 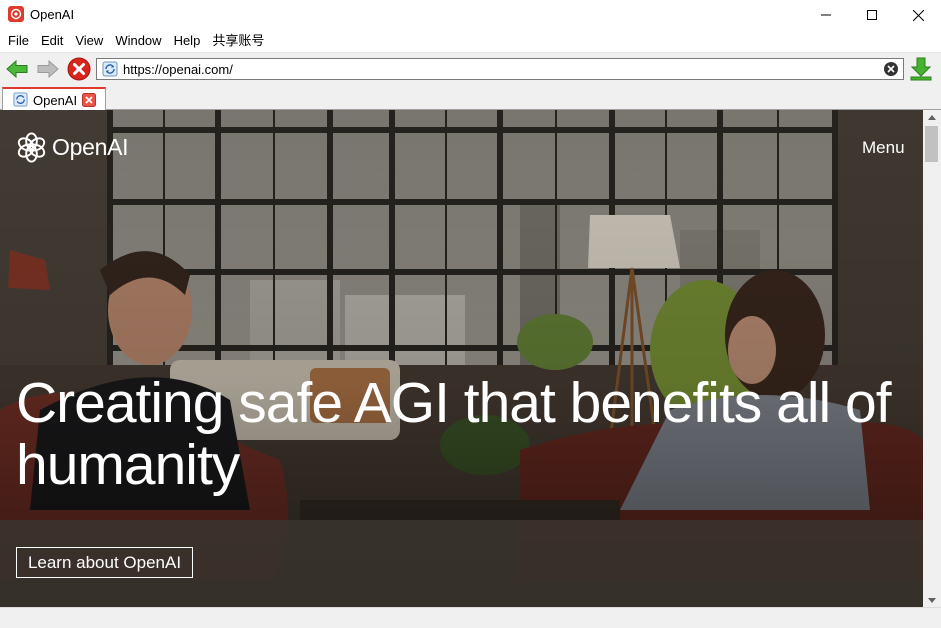 What do you see at coordinates (138, 40) in the screenshot?
I see `menu-window: Window` at bounding box center [138, 40].